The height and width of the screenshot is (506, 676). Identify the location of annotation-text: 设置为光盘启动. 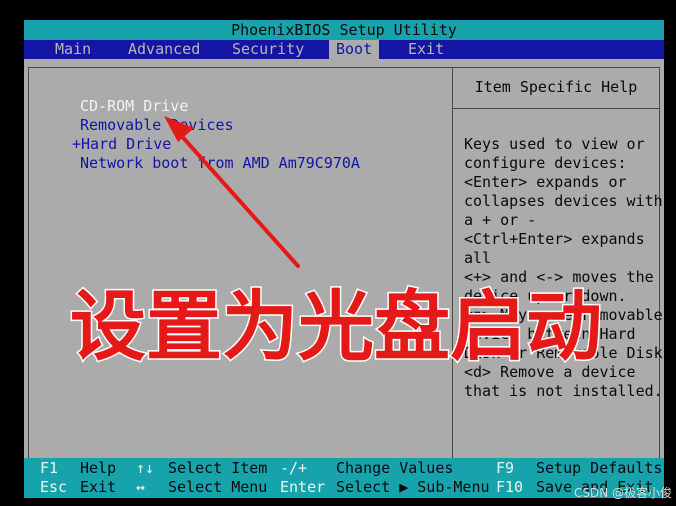
(336, 327).